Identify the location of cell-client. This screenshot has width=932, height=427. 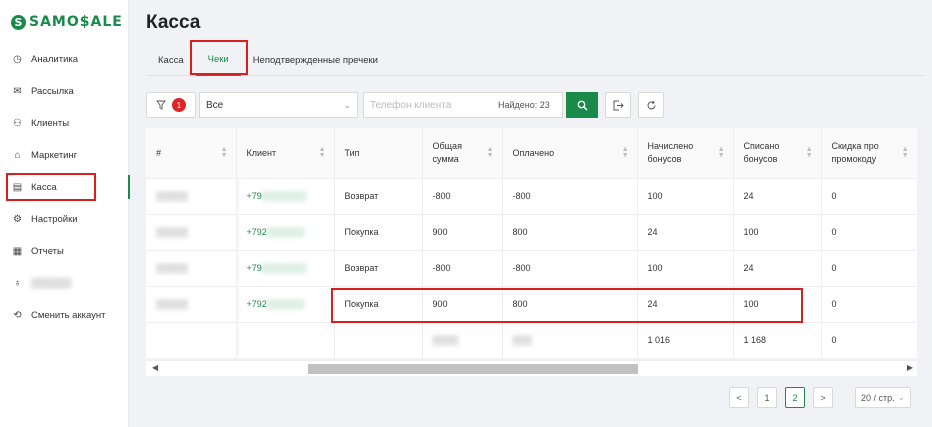
(285, 340).